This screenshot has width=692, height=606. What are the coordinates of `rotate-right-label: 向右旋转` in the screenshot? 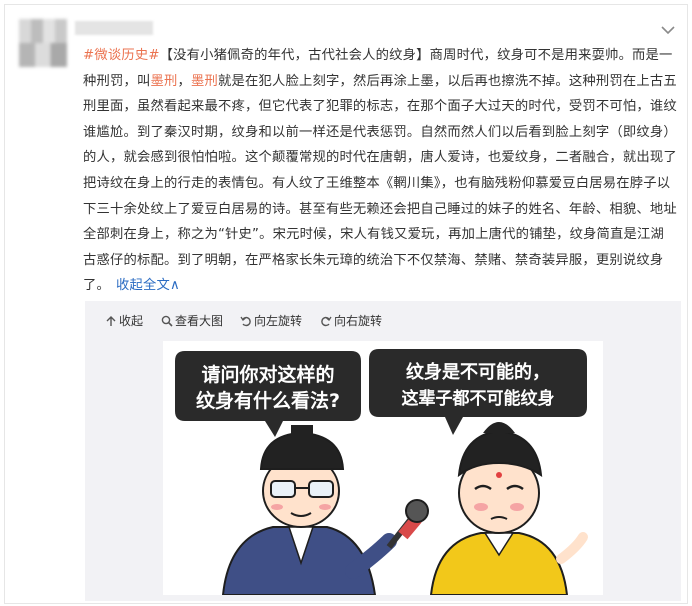 It's located at (358, 321).